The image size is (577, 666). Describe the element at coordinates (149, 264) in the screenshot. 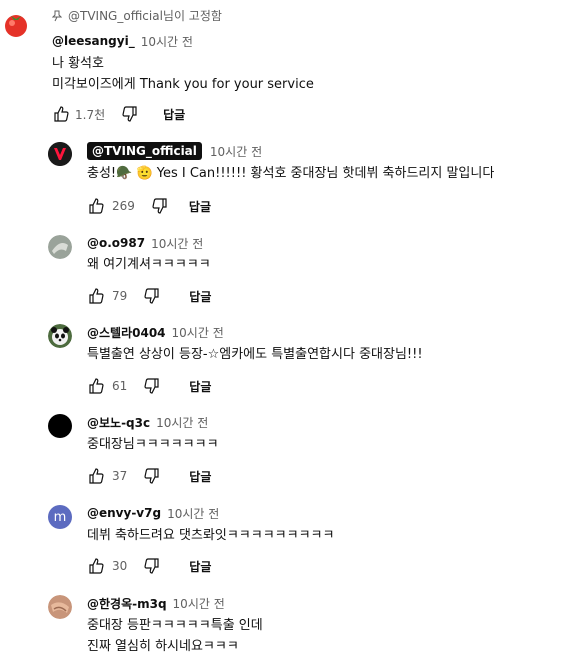

I see `comment-line: 왜 여기계셔ㅋㅋㅋㅋㅋ` at that location.